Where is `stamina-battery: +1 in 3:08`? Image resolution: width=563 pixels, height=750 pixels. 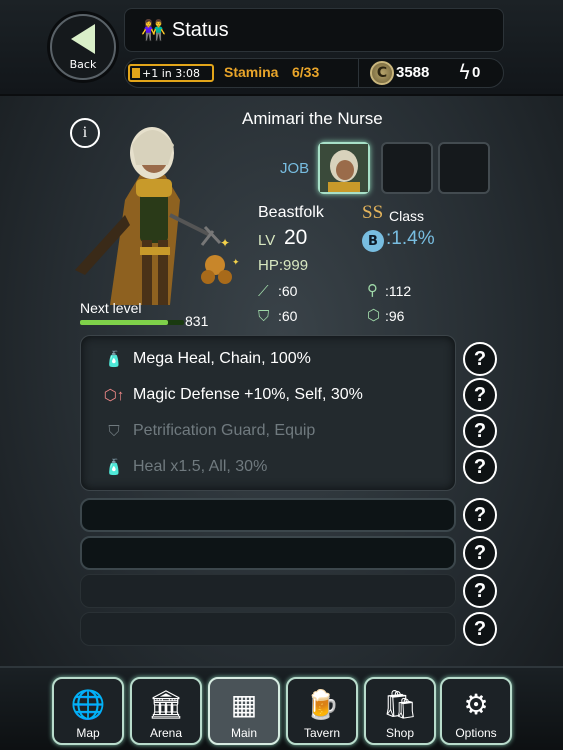 stamina-battery: +1 in 3:08 is located at coordinates (171, 73).